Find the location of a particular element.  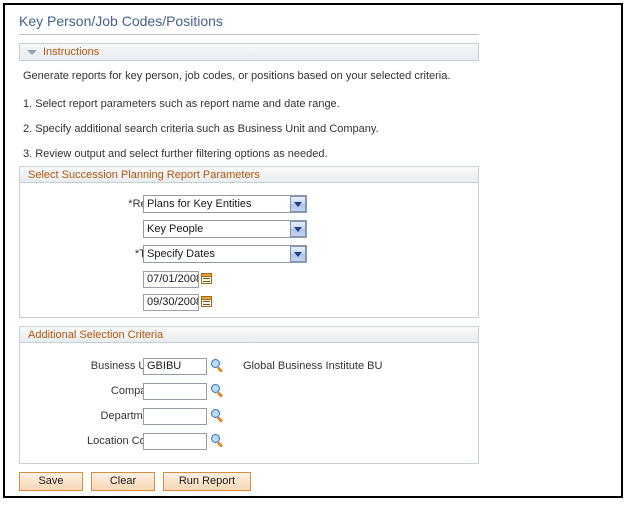

input-from-date: 07/01/2008 is located at coordinates (171, 279).